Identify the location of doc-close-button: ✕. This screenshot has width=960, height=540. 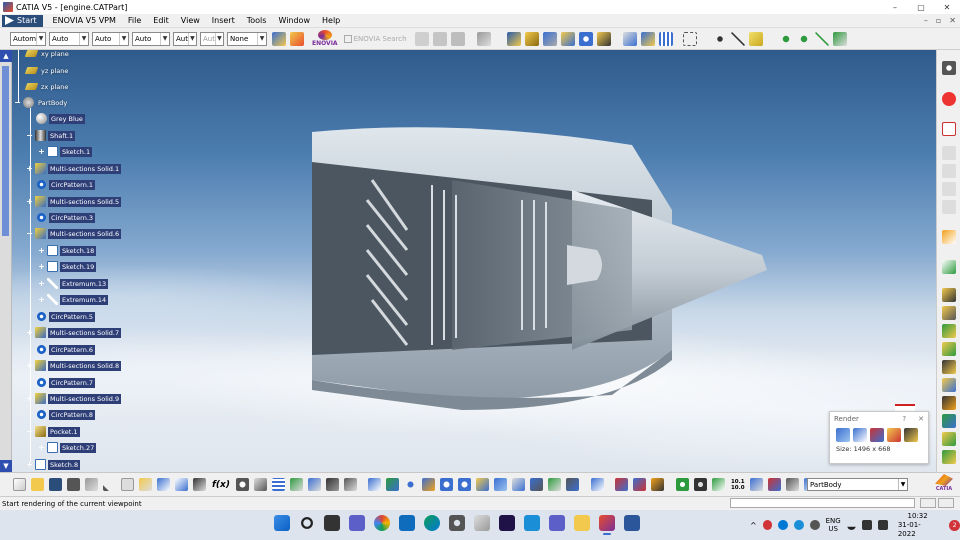
(952, 20).